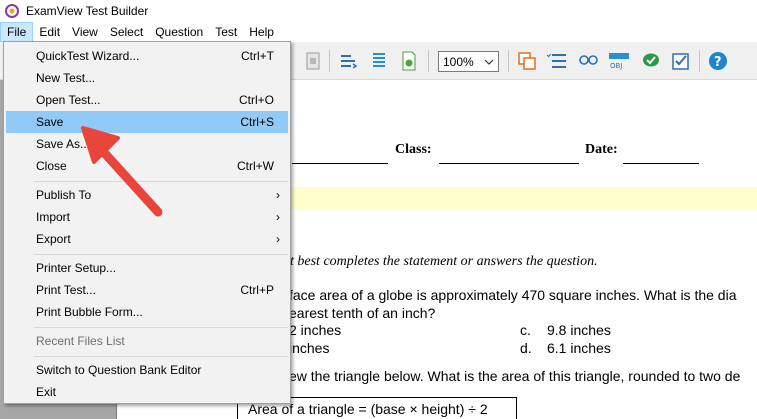 The width and height of the screenshot is (757, 419). I want to click on menu-item-close: Close Ctrl+W, so click(147, 166).